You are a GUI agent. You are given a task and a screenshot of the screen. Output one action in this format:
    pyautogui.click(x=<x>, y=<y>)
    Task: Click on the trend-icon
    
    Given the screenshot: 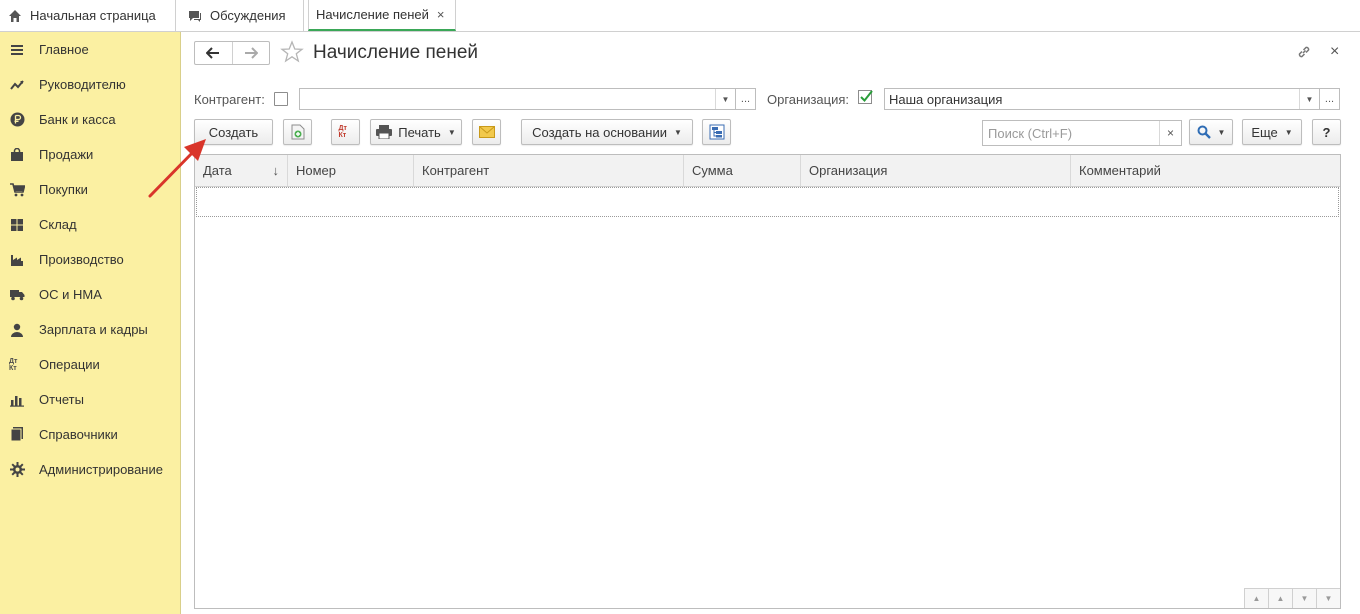 What is the action you would take?
    pyautogui.click(x=17, y=85)
    